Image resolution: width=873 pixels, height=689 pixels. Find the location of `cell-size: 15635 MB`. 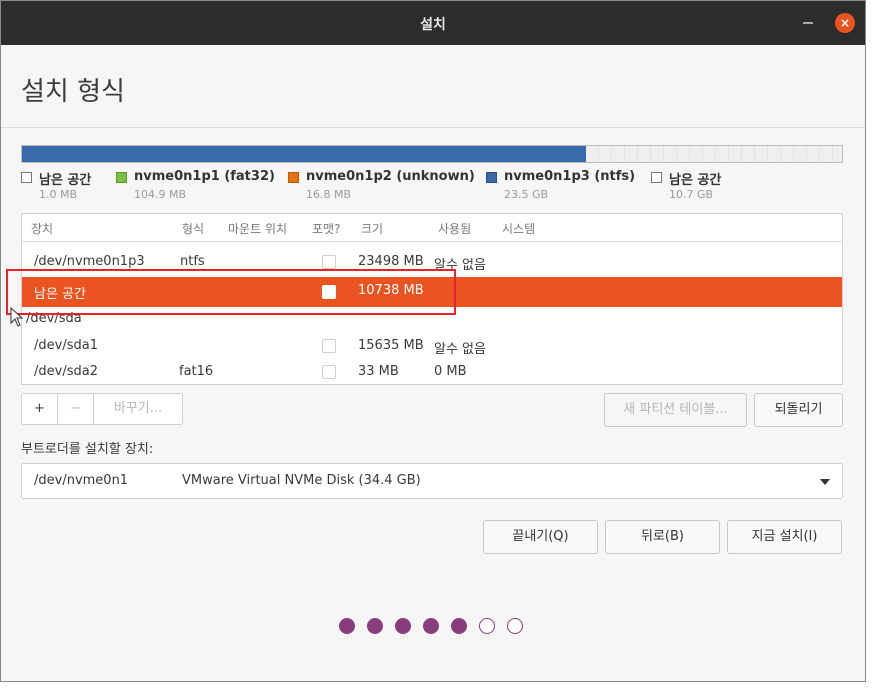

cell-size: 15635 MB is located at coordinates (391, 345).